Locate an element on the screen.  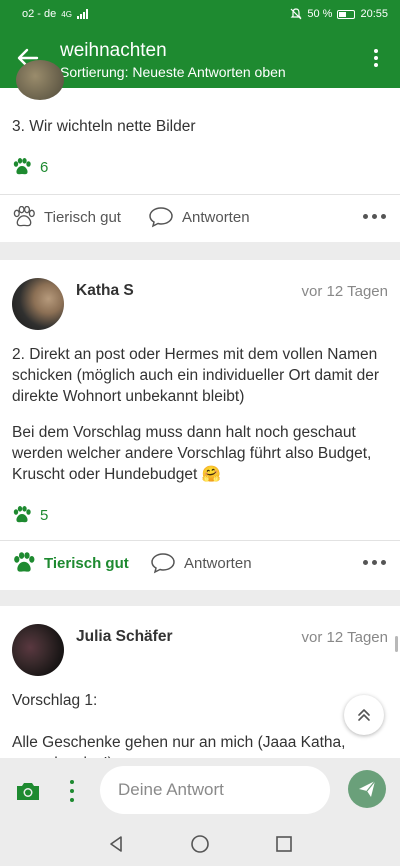
mute-icon is located at coordinates (296, 14).